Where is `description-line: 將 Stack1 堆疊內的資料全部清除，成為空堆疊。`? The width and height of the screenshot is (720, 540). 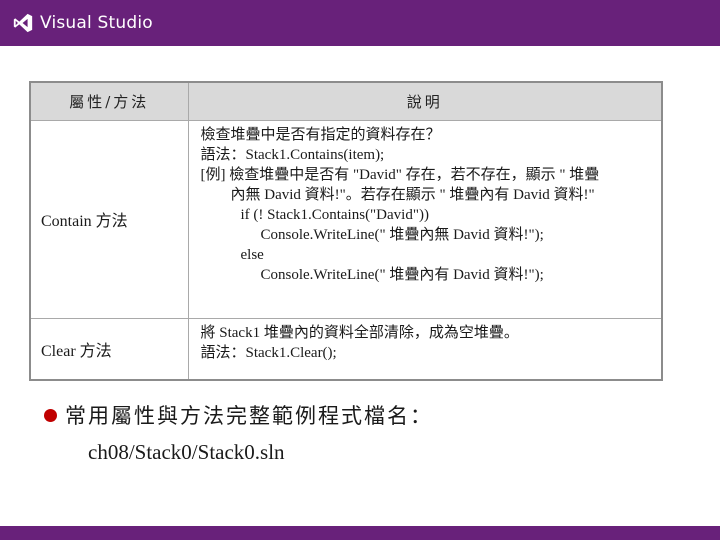 description-line: 將 Stack1 堆疊內的資料全部清除，成為空堆疊。 is located at coordinates (359, 332).